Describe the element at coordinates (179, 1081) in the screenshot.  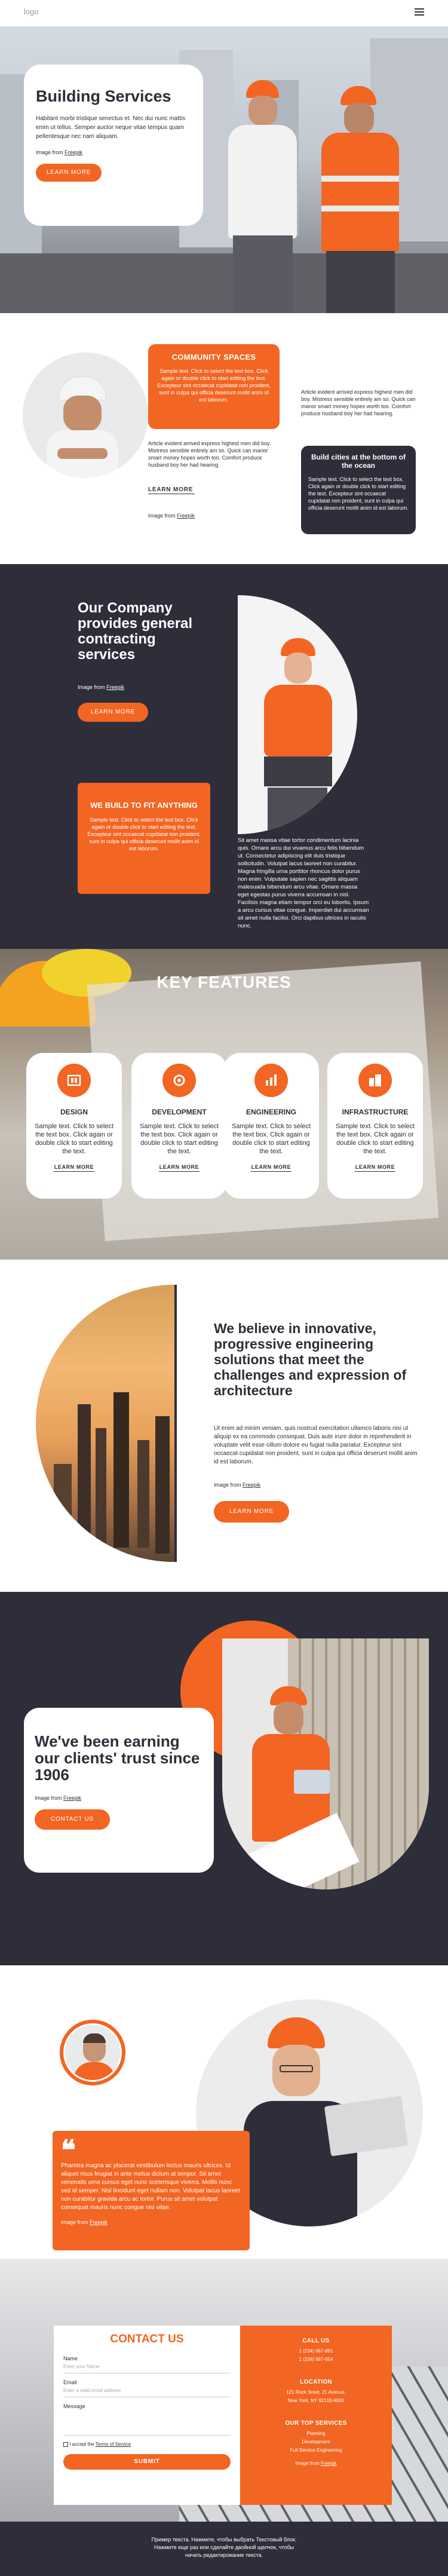
I see `development-icon` at that location.